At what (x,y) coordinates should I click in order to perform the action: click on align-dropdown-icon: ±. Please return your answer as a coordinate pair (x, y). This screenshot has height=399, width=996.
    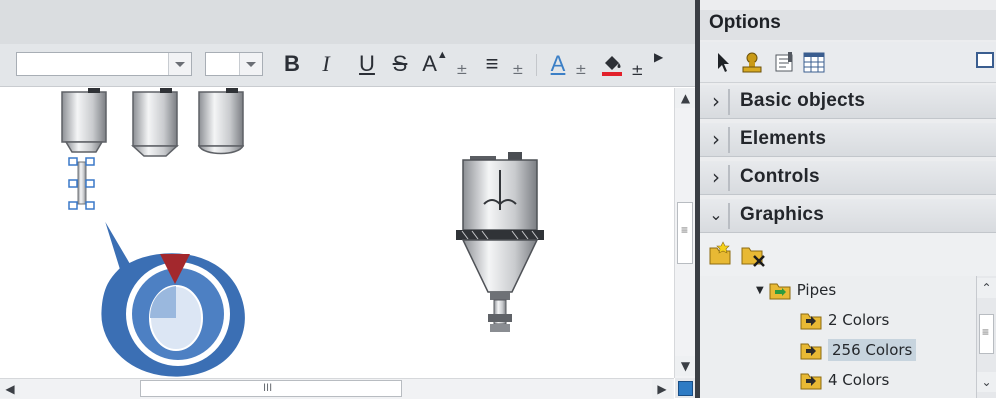
    Looking at the image, I should click on (518, 70).